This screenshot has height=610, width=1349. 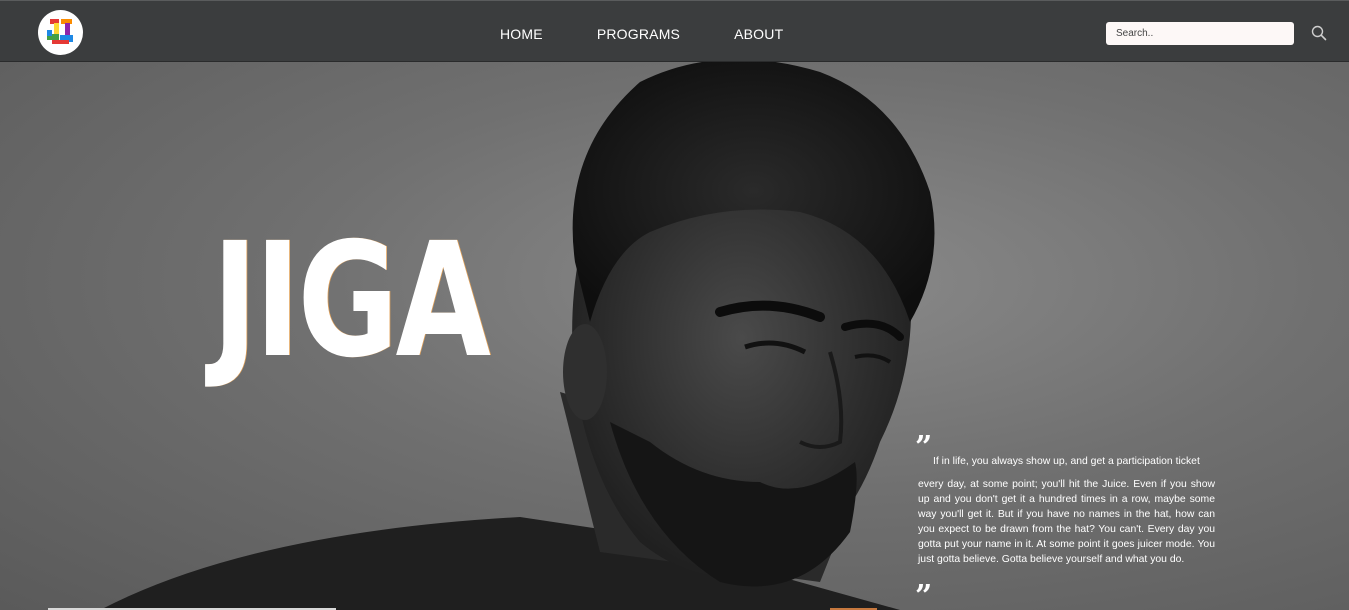 What do you see at coordinates (1200, 33) in the screenshot?
I see `search-input` at bounding box center [1200, 33].